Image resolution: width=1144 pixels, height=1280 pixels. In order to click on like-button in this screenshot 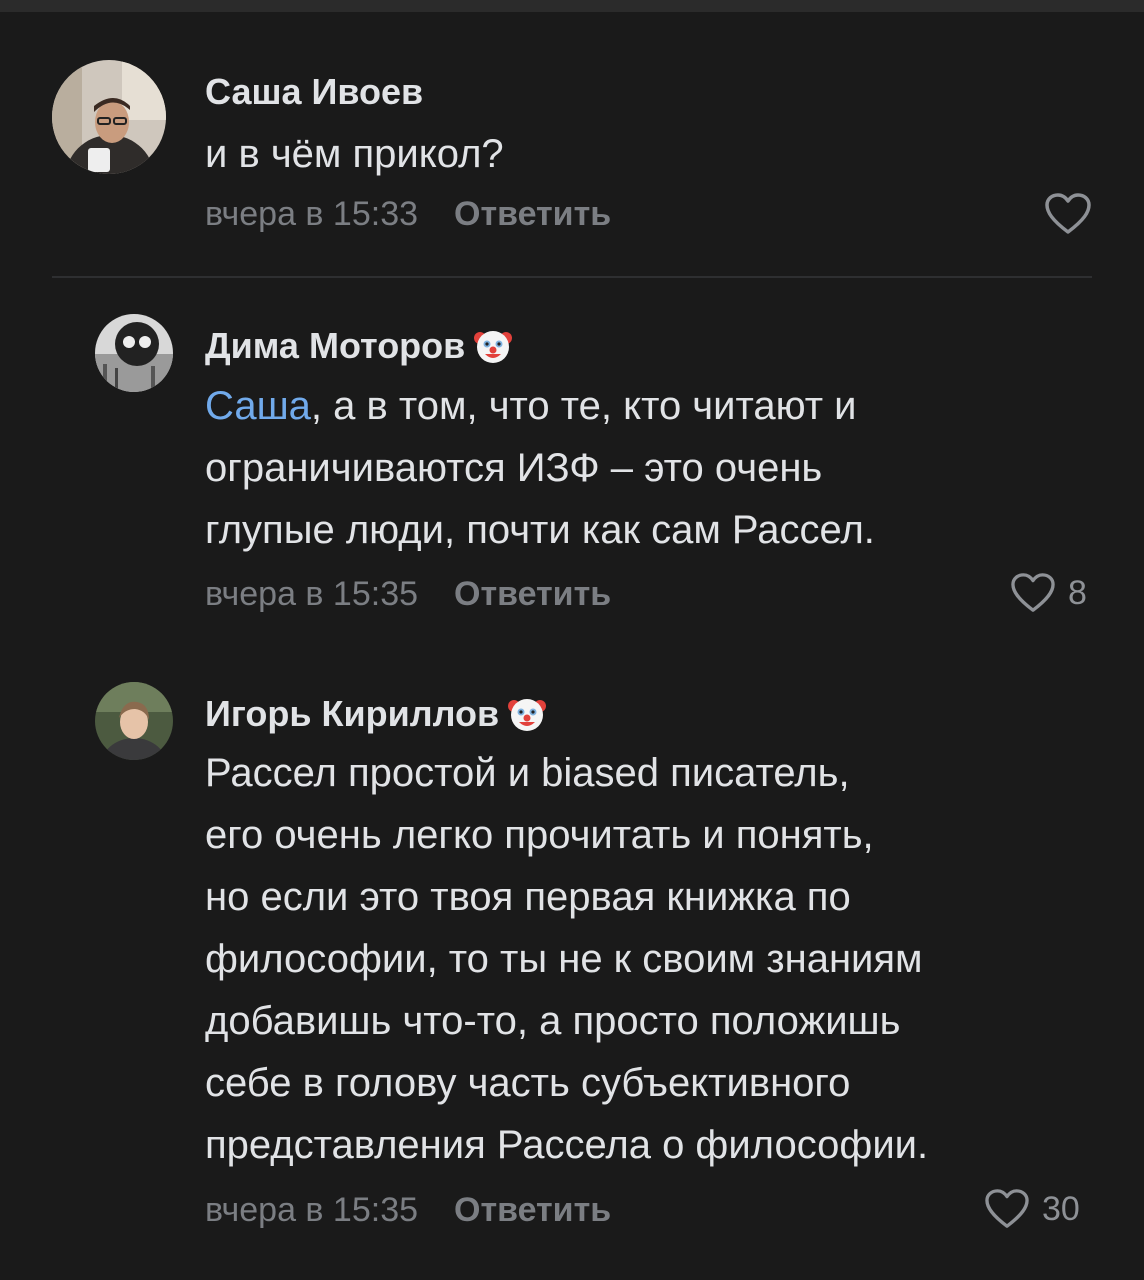, I will do `click(1068, 214)`.